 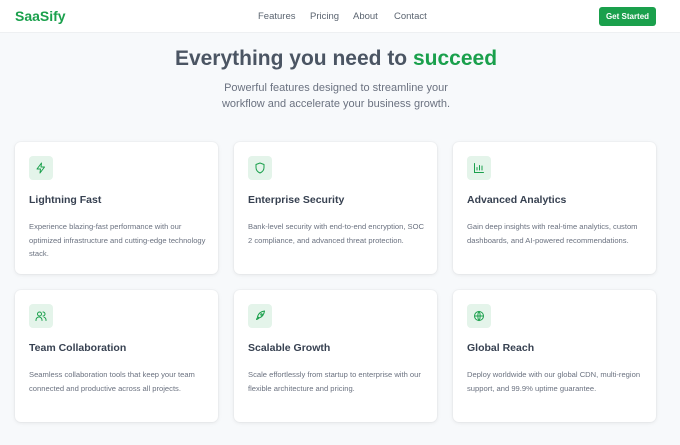 What do you see at coordinates (260, 316) in the screenshot?
I see `rocket-icon` at bounding box center [260, 316].